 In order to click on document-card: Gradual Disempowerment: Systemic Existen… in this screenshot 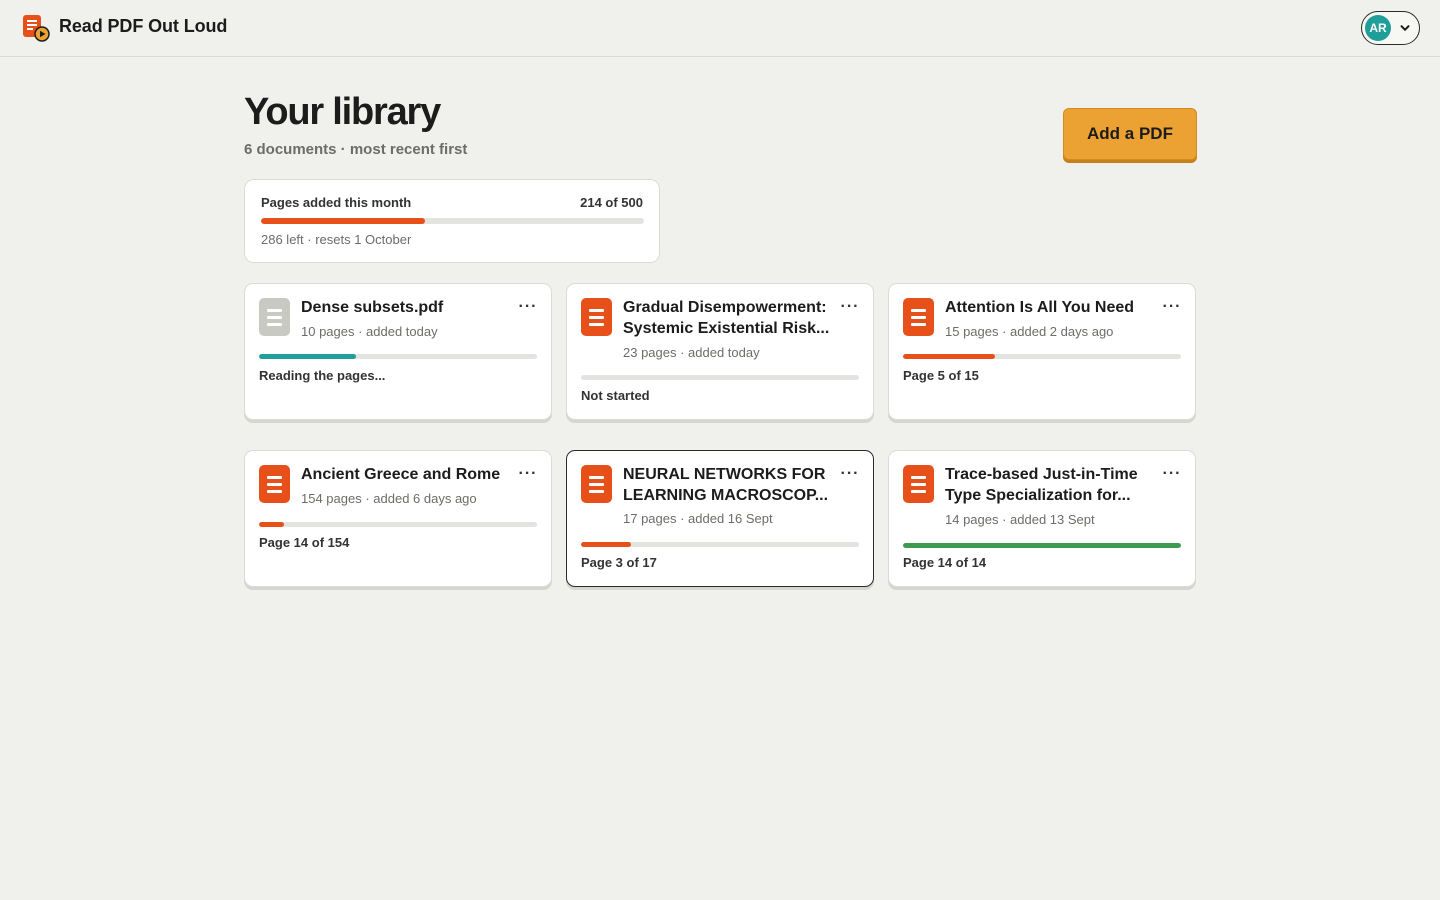, I will do `click(720, 351)`.